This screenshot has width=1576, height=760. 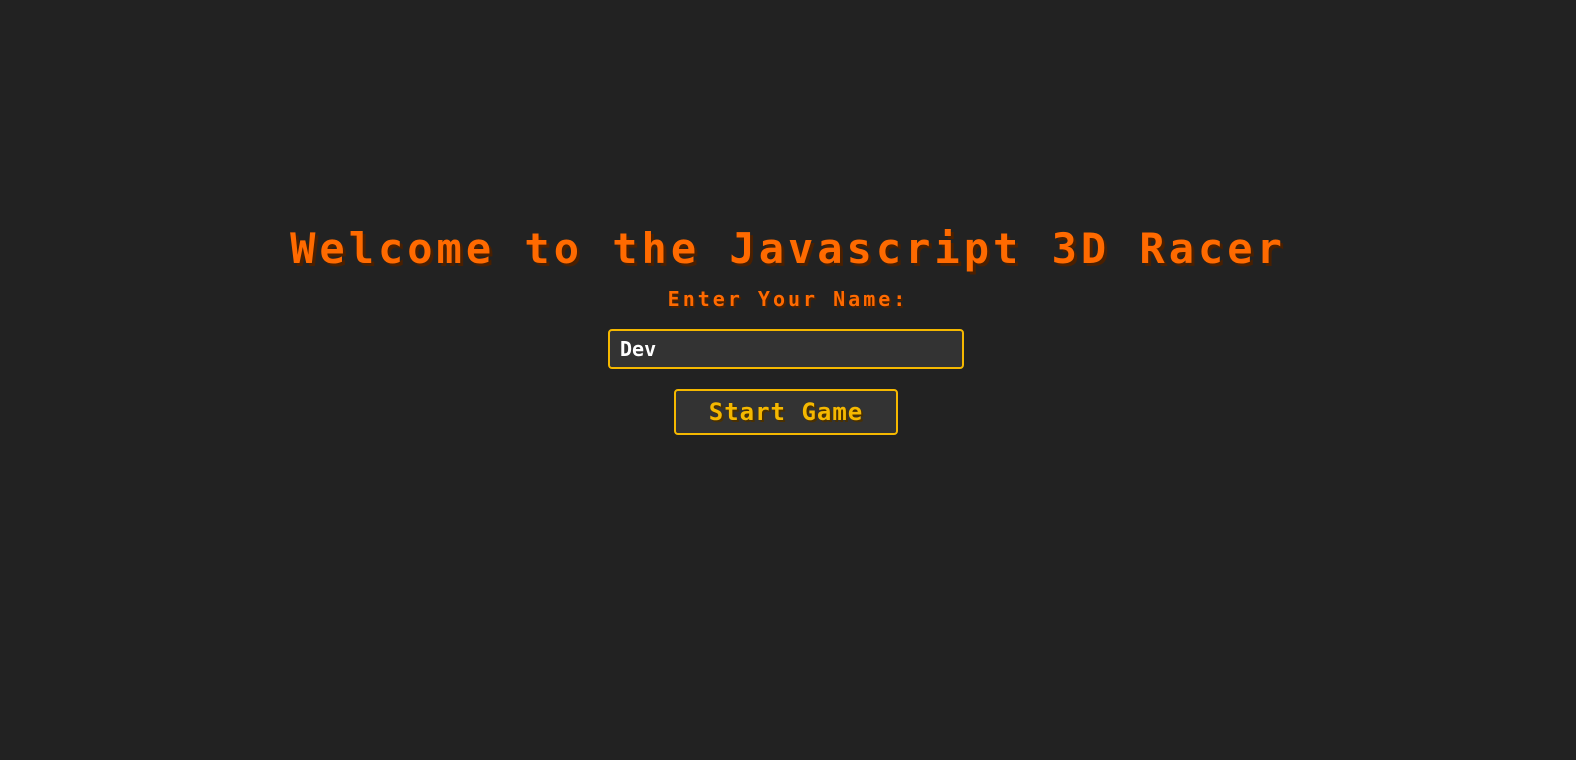 What do you see at coordinates (786, 349) in the screenshot?
I see `player-name-input` at bounding box center [786, 349].